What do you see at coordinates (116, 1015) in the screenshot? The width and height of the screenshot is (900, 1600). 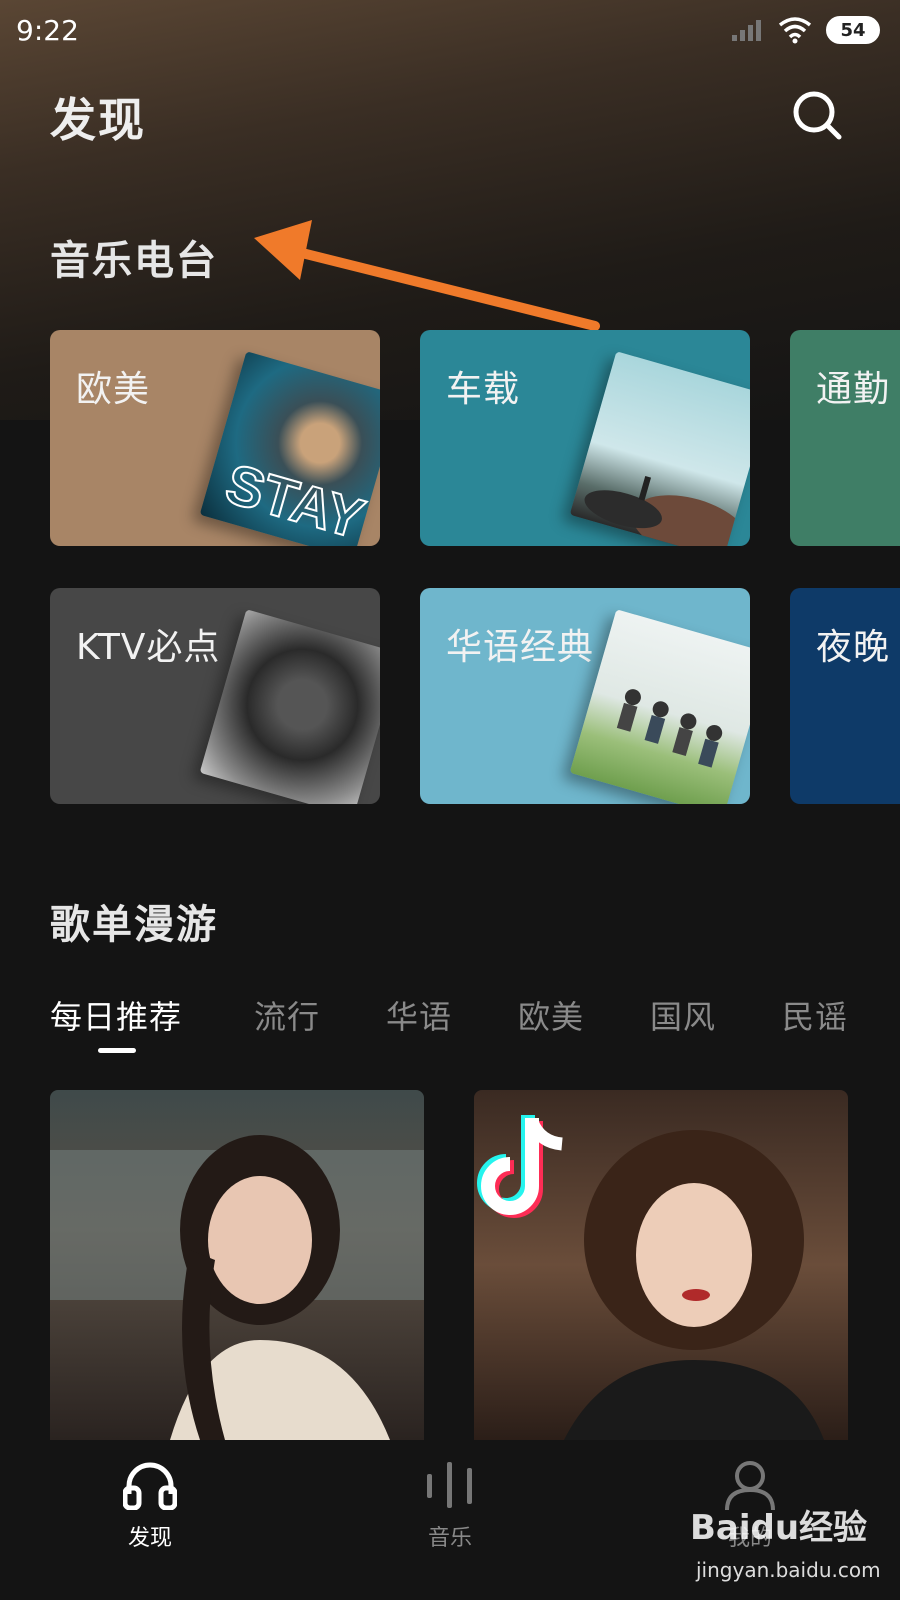 I see `tab-meiri-tuijian: 每日推荐` at bounding box center [116, 1015].